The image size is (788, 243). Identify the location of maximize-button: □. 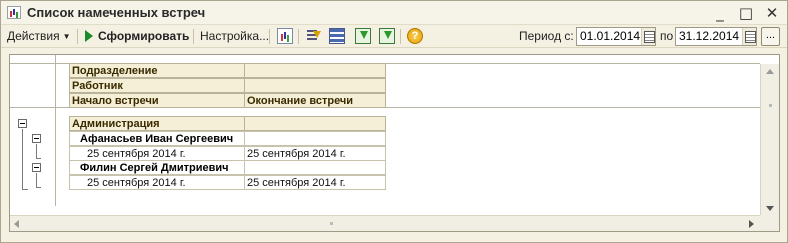
(746, 13).